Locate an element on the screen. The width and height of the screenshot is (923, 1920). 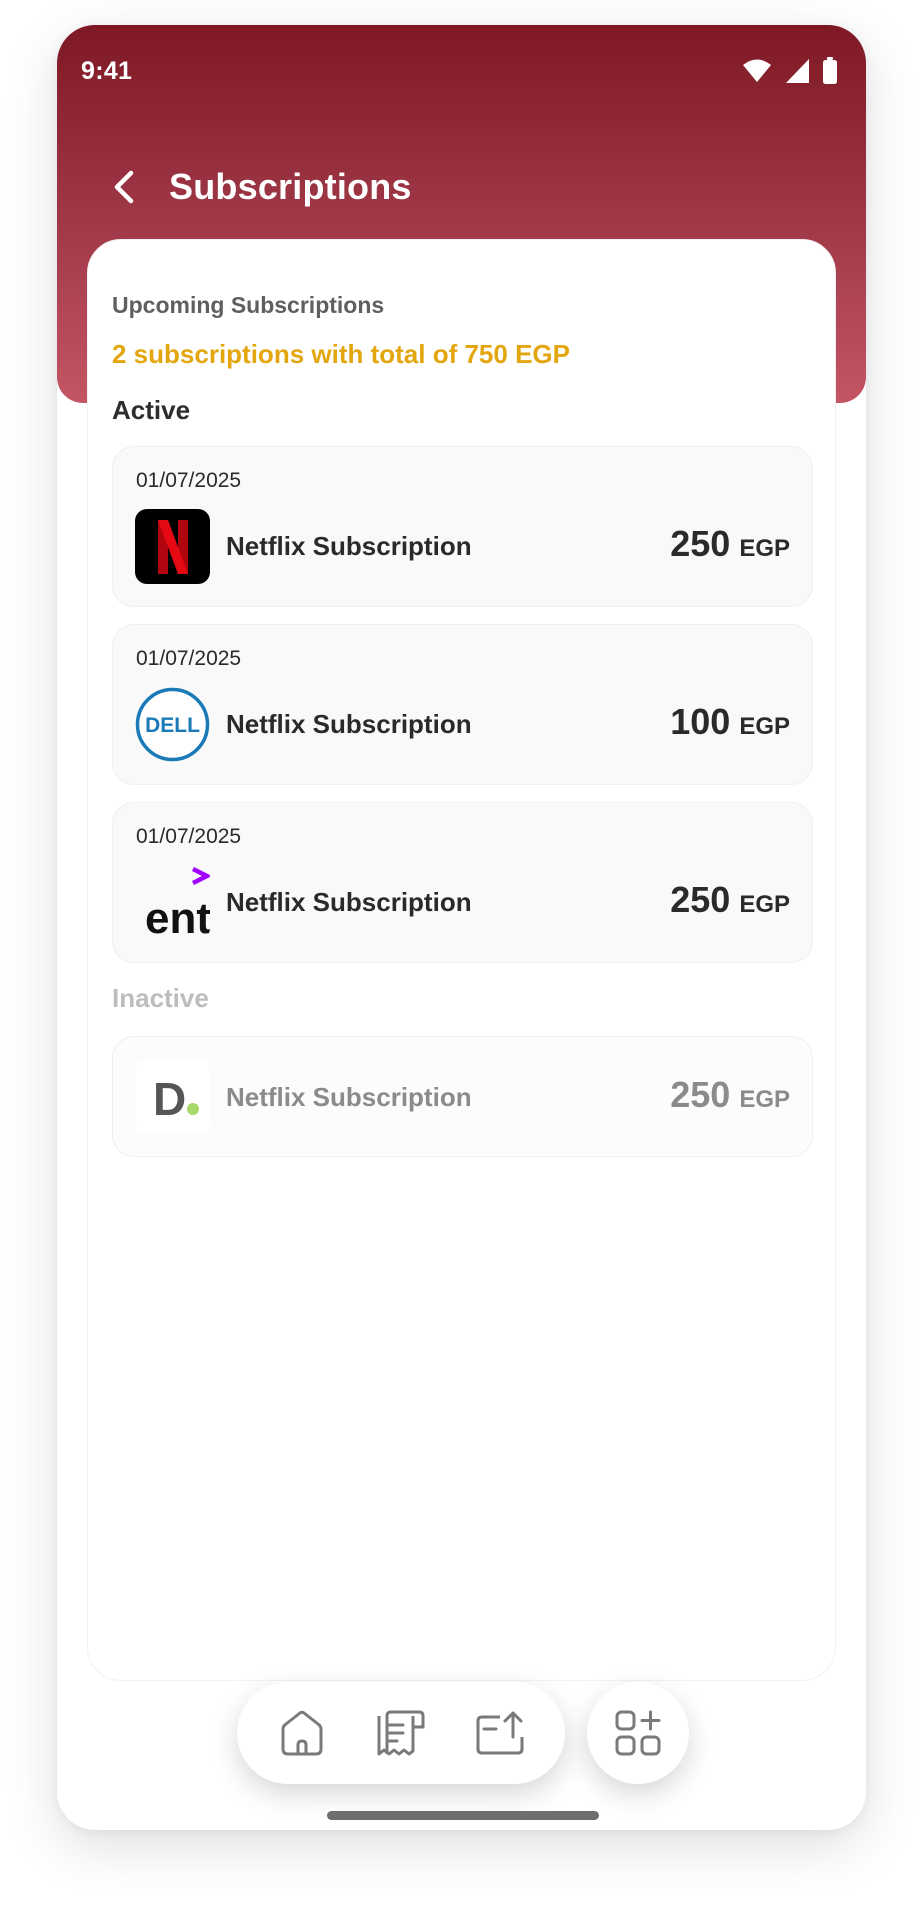
inactive-section-label: Inactive is located at coordinates (160, 998).